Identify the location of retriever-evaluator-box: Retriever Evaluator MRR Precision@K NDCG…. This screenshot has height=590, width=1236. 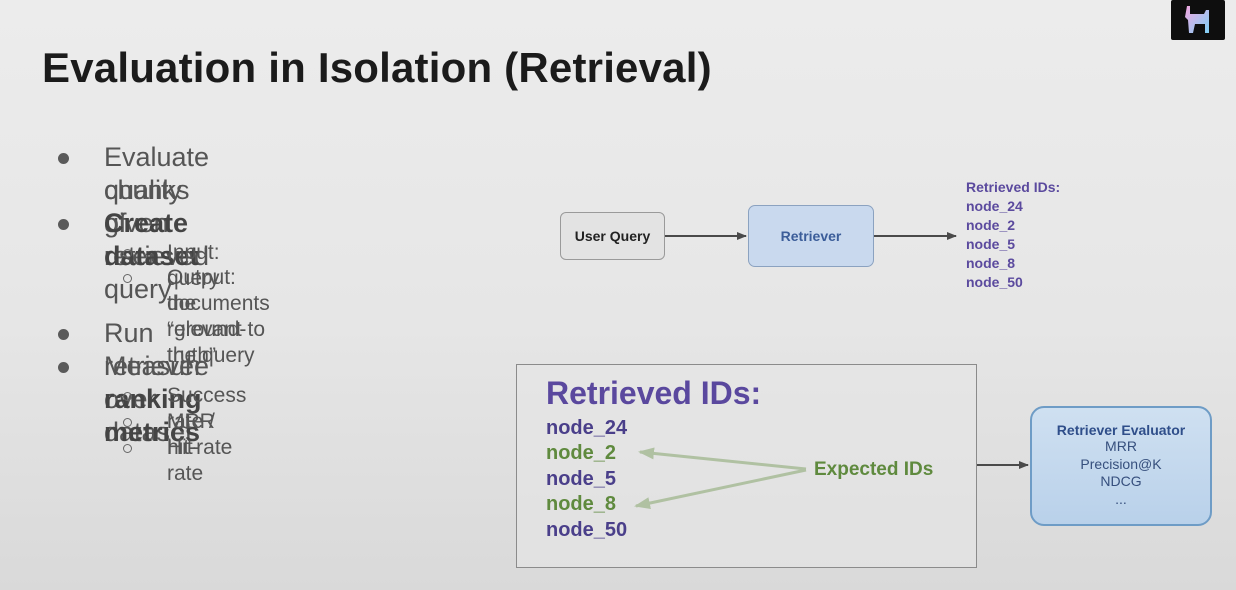
(1121, 466).